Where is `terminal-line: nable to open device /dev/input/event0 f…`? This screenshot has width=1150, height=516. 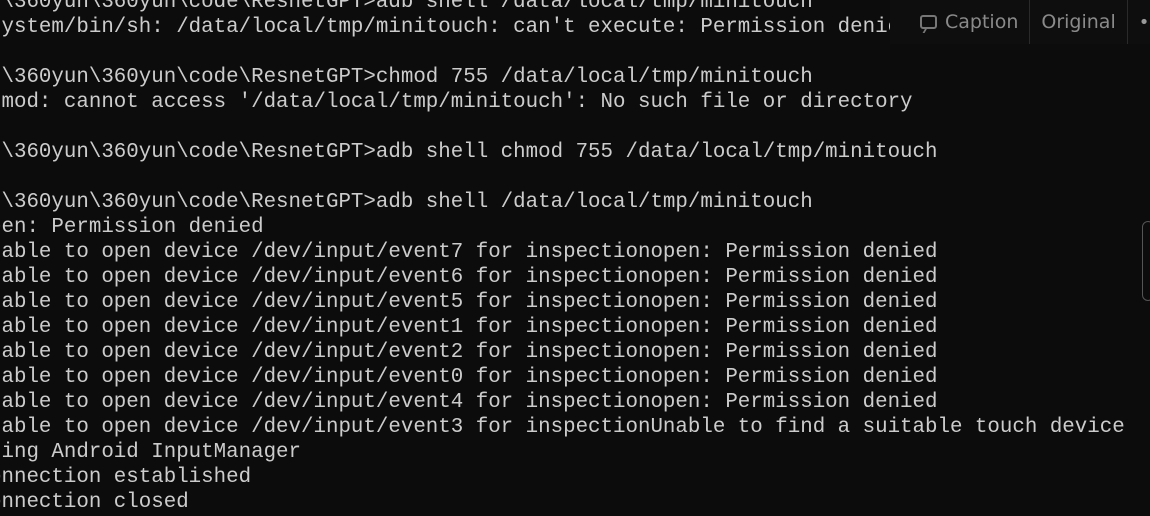
terminal-line: nable to open device /dev/input/event0 f… is located at coordinates (469, 377).